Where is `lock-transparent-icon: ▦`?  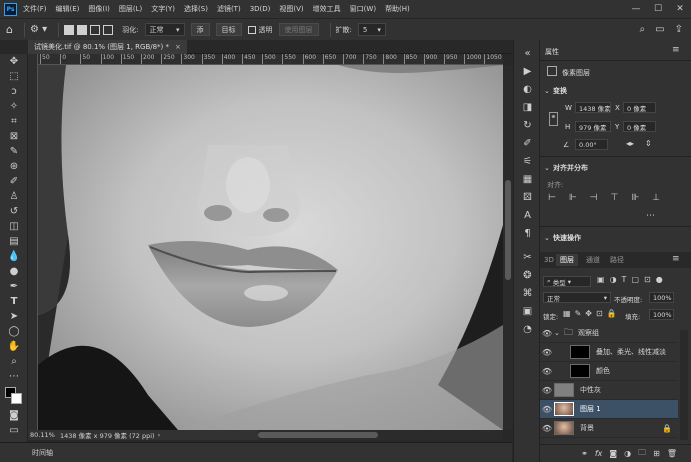
lock-transparent-icon: ▦ is located at coordinates (567, 313).